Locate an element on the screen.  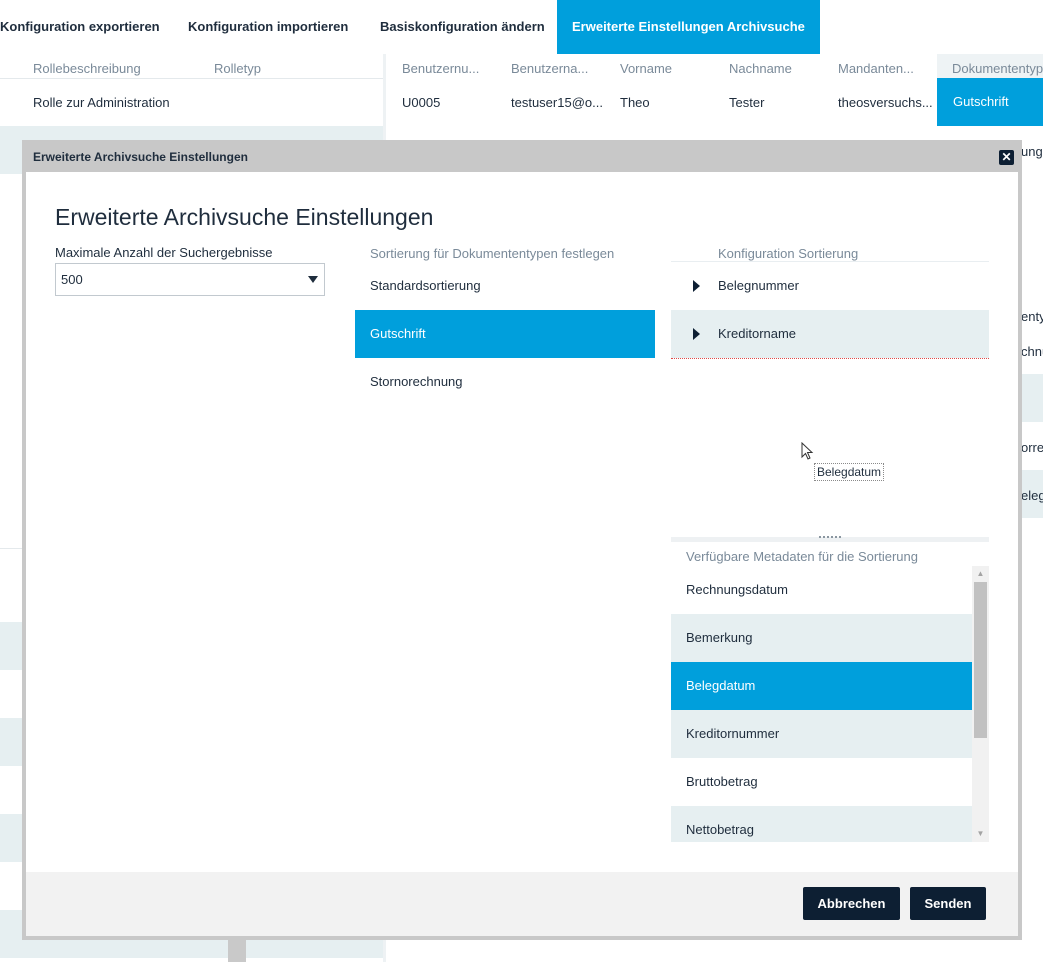
close-icon: ✕ is located at coordinates (1006, 157).